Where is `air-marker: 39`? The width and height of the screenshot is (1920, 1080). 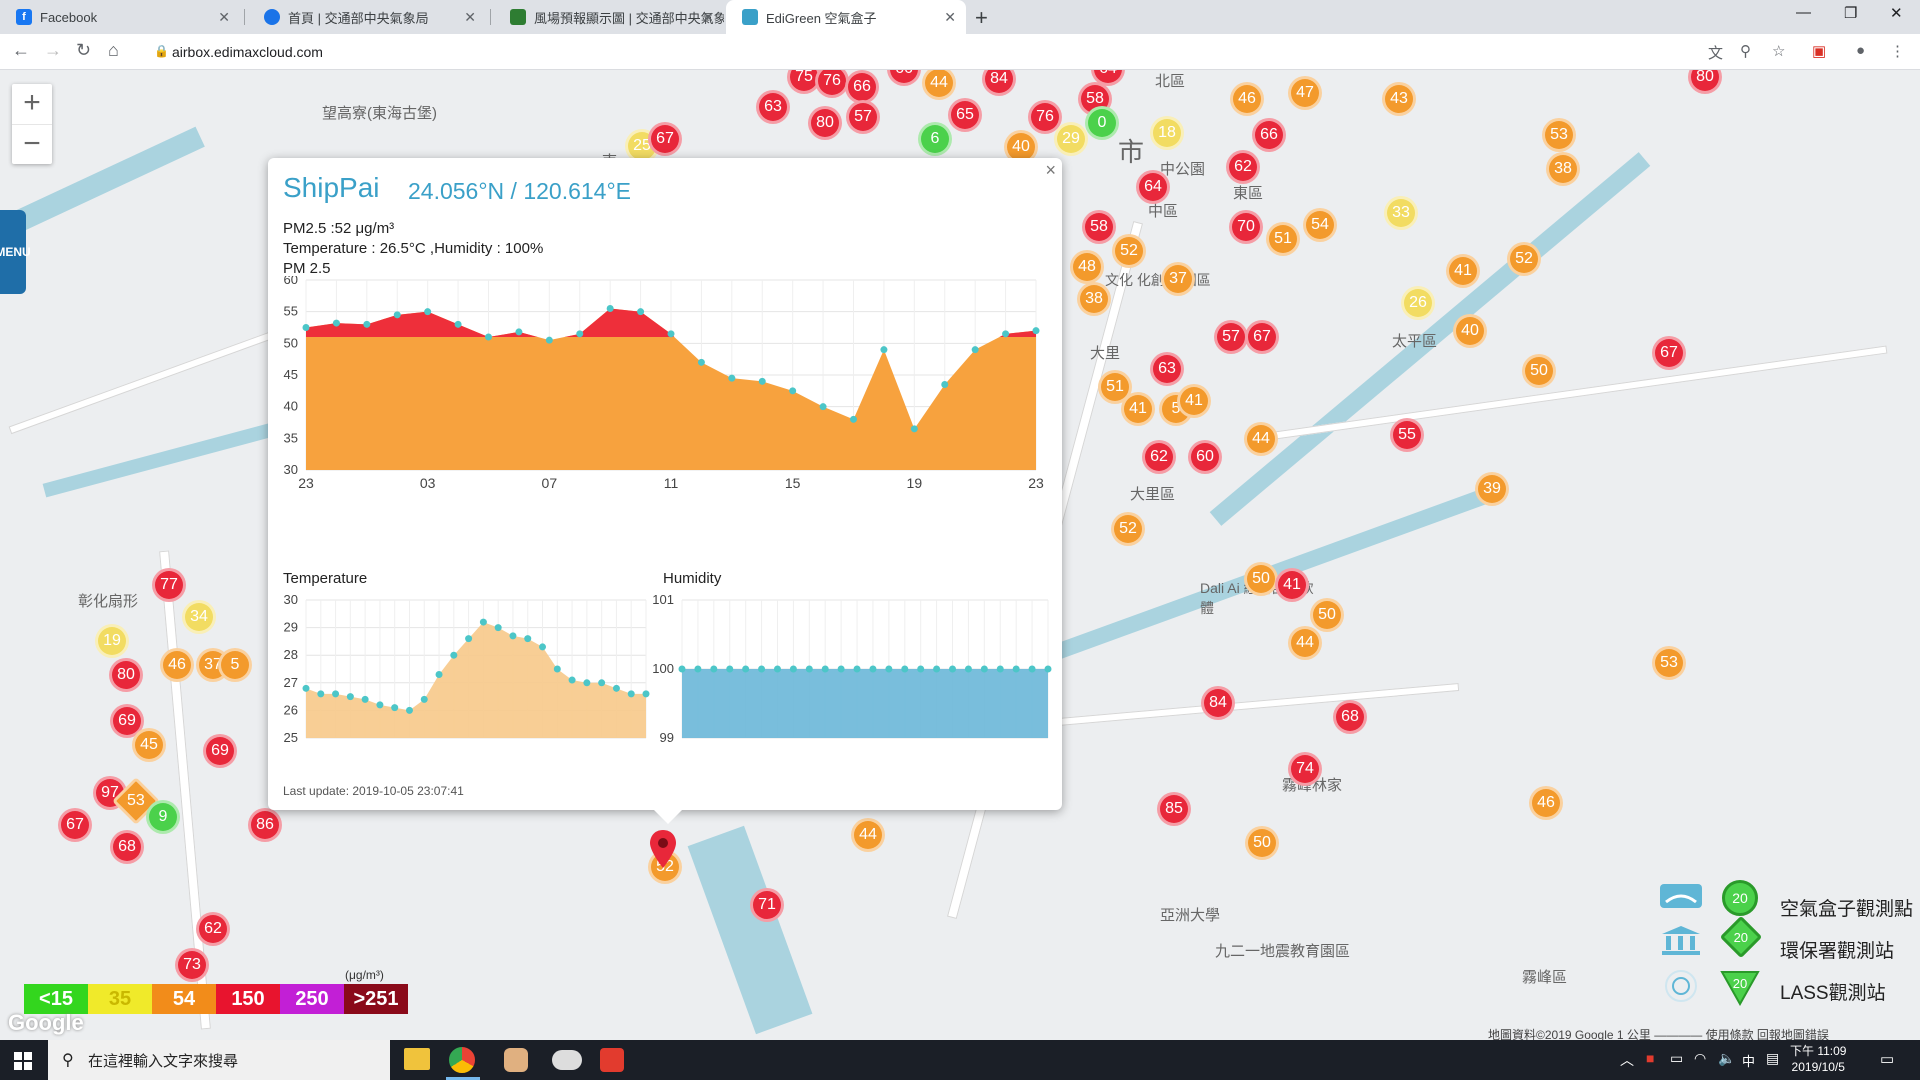
air-marker: 39 is located at coordinates (1492, 489).